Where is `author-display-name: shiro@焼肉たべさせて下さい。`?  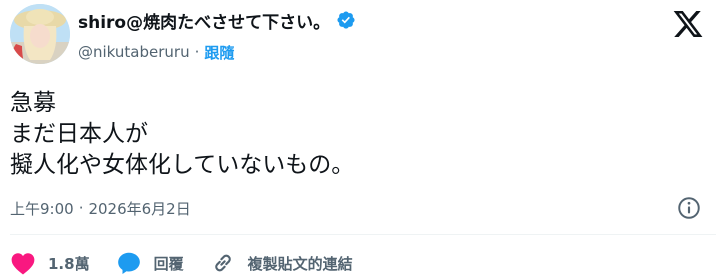 author-display-name: shiro@焼肉たべさせて下さい。 is located at coordinates (204, 20).